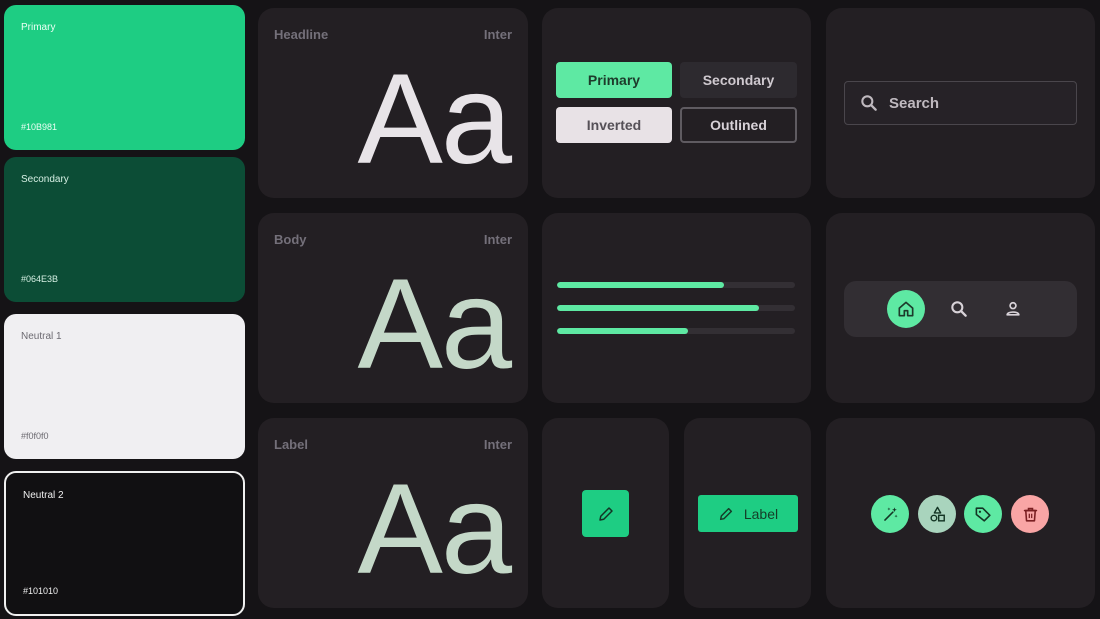 The width and height of the screenshot is (1100, 619). What do you see at coordinates (761, 513) in the screenshot?
I see `label-button-text: Label` at bounding box center [761, 513].